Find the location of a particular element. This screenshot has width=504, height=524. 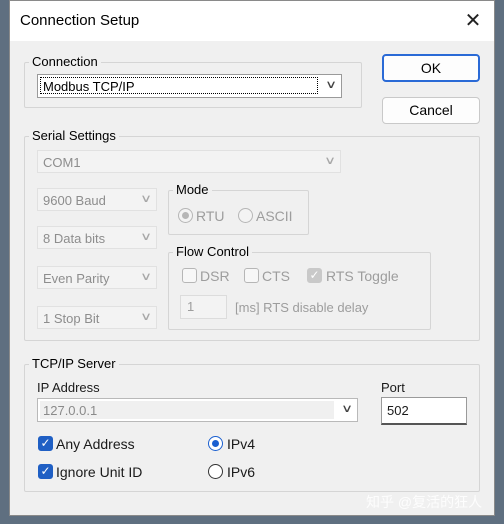

rts-delay-value: 1 is located at coordinates (191, 306).